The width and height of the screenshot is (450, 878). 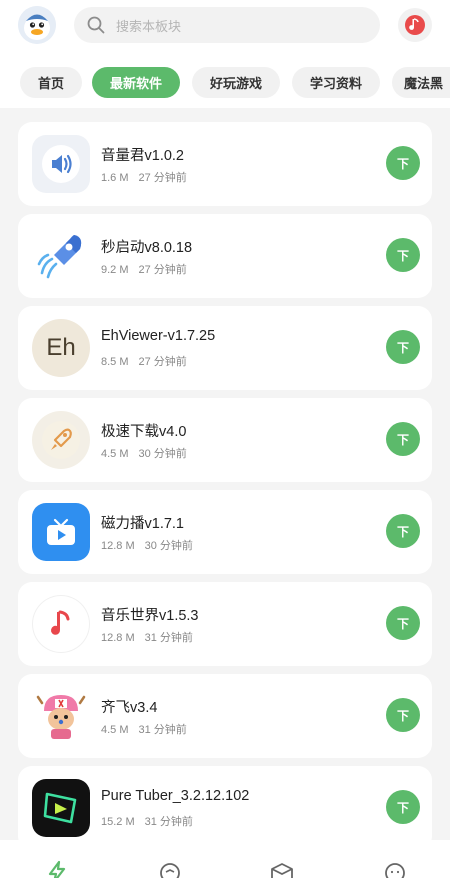 I want to click on nav-home, so click(x=57, y=869).